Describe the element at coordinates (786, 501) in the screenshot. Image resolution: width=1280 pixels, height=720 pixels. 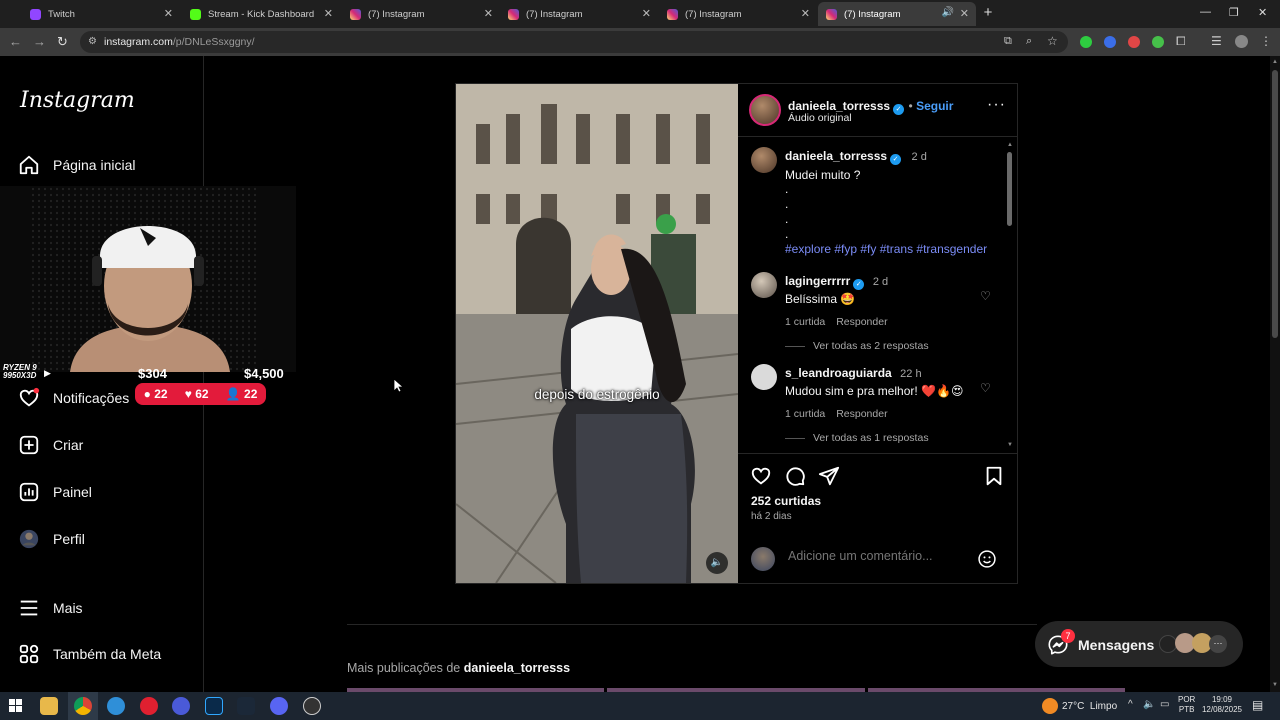
I see `like-count: 252 curtidas` at that location.